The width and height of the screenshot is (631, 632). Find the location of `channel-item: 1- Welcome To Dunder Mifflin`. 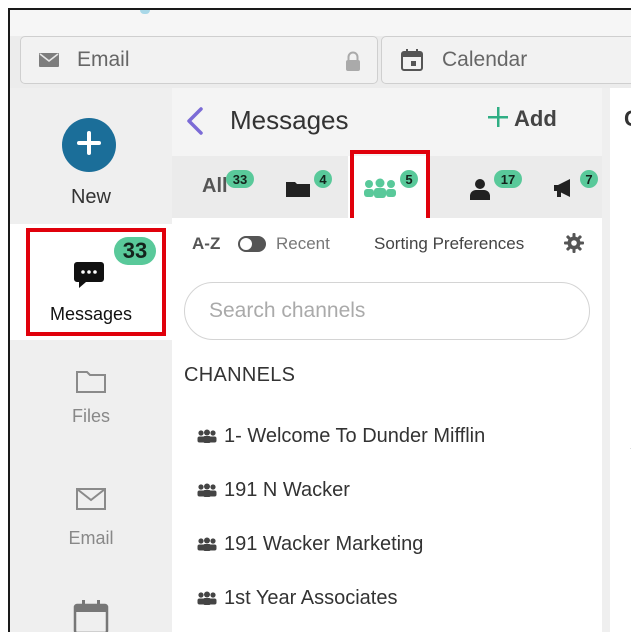

channel-item: 1- Welcome To Dunder Mifflin is located at coordinates (340, 436).